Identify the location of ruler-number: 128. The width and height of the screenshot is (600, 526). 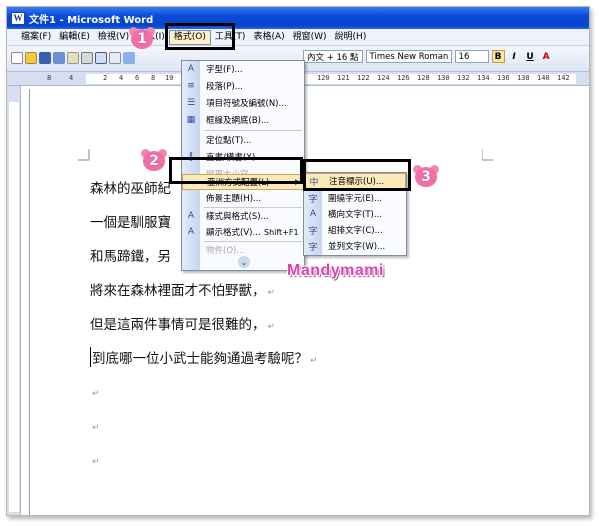
(423, 78).